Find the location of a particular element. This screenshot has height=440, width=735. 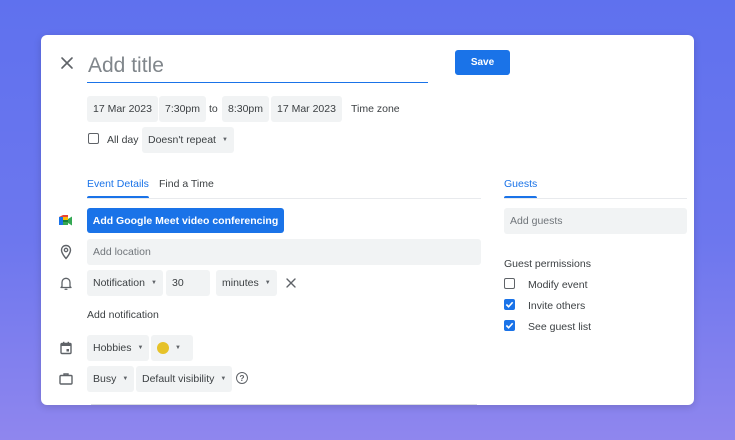

remove-notification-button is located at coordinates (291, 283).